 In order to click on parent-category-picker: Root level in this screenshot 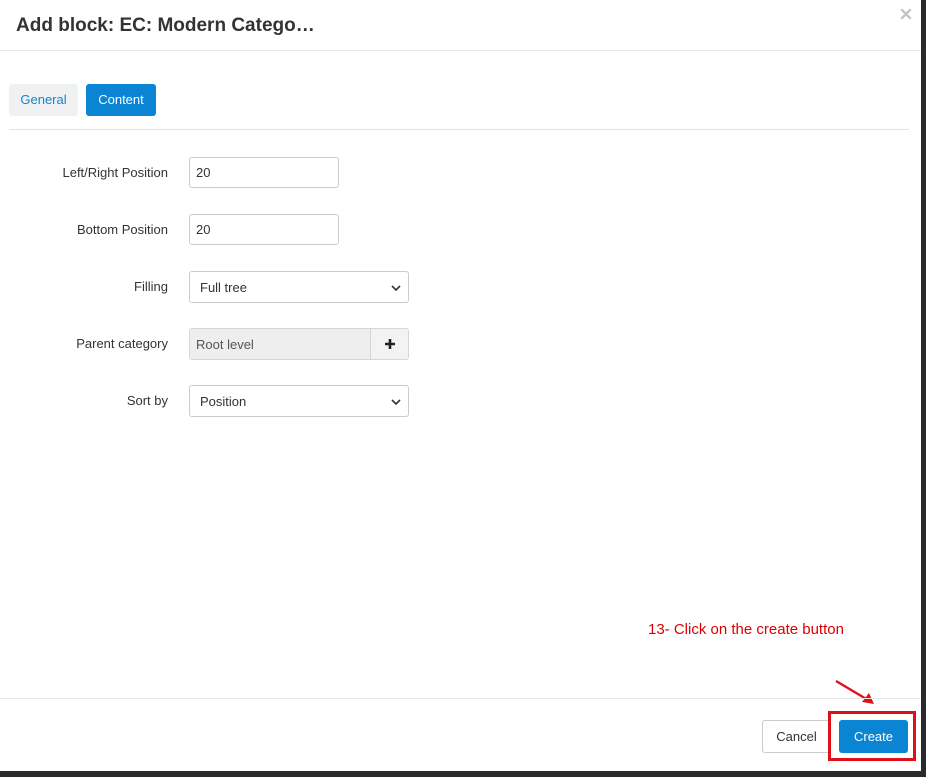, I will do `click(299, 344)`.